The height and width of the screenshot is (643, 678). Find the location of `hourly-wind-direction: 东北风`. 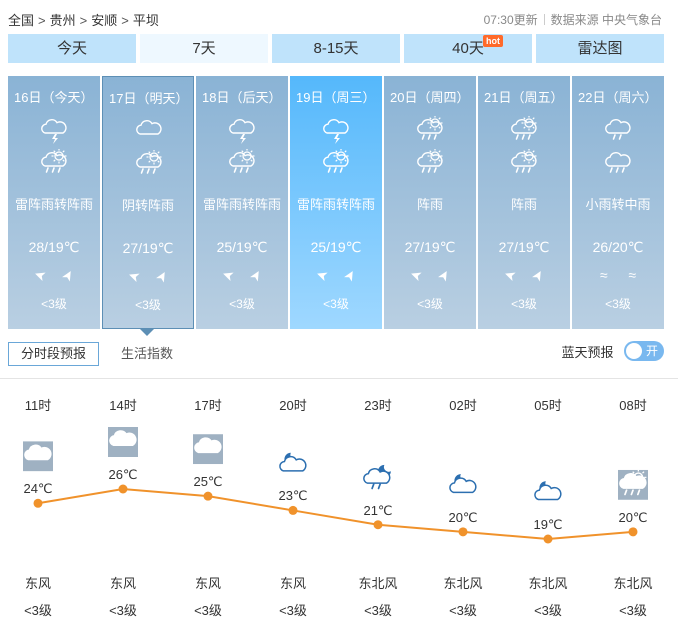

hourly-wind-direction: 东北风 is located at coordinates (633, 583).